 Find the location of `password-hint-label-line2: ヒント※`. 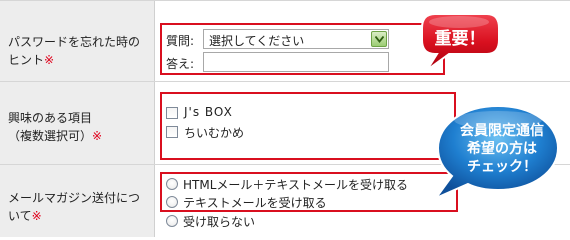

password-hint-label-line2: ヒント※ is located at coordinates (31, 60).